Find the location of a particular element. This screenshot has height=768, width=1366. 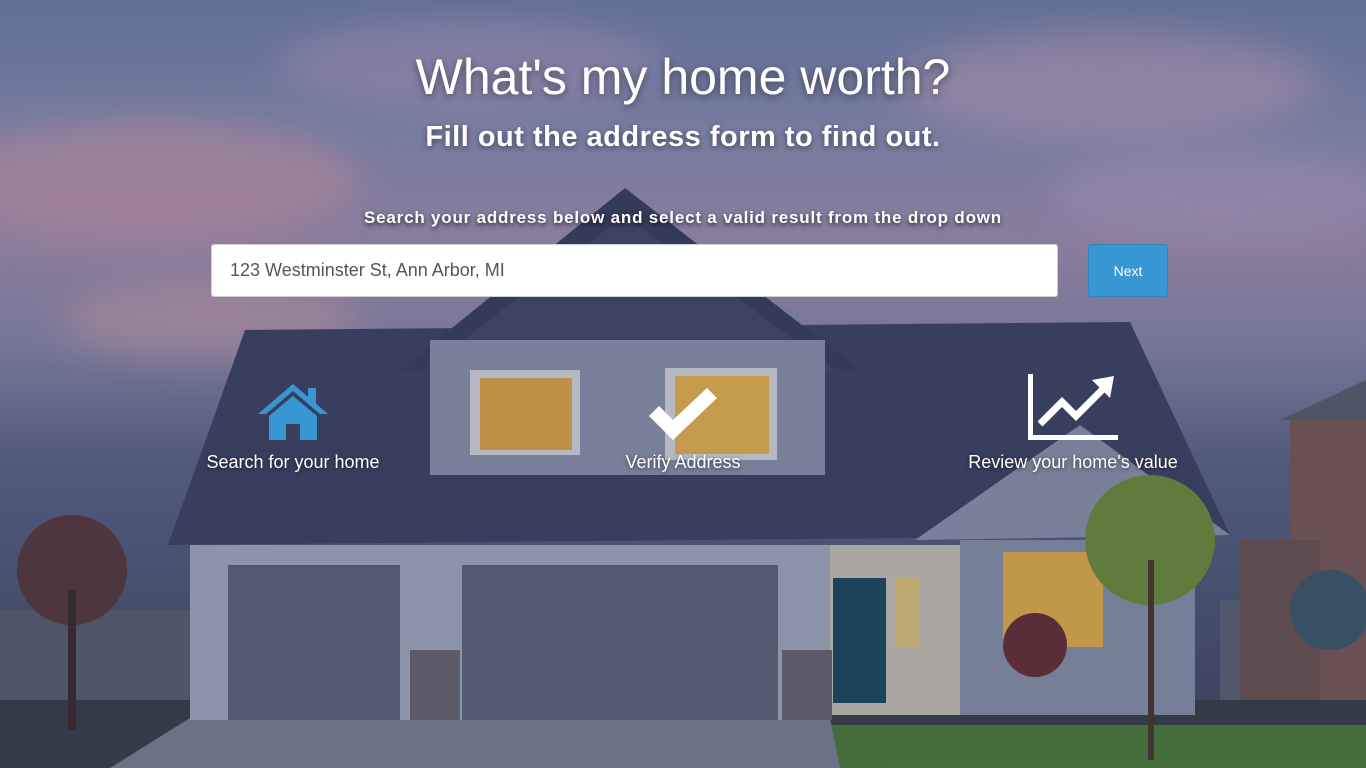

step-review-value: Review your home's value is located at coordinates (1073, 421).